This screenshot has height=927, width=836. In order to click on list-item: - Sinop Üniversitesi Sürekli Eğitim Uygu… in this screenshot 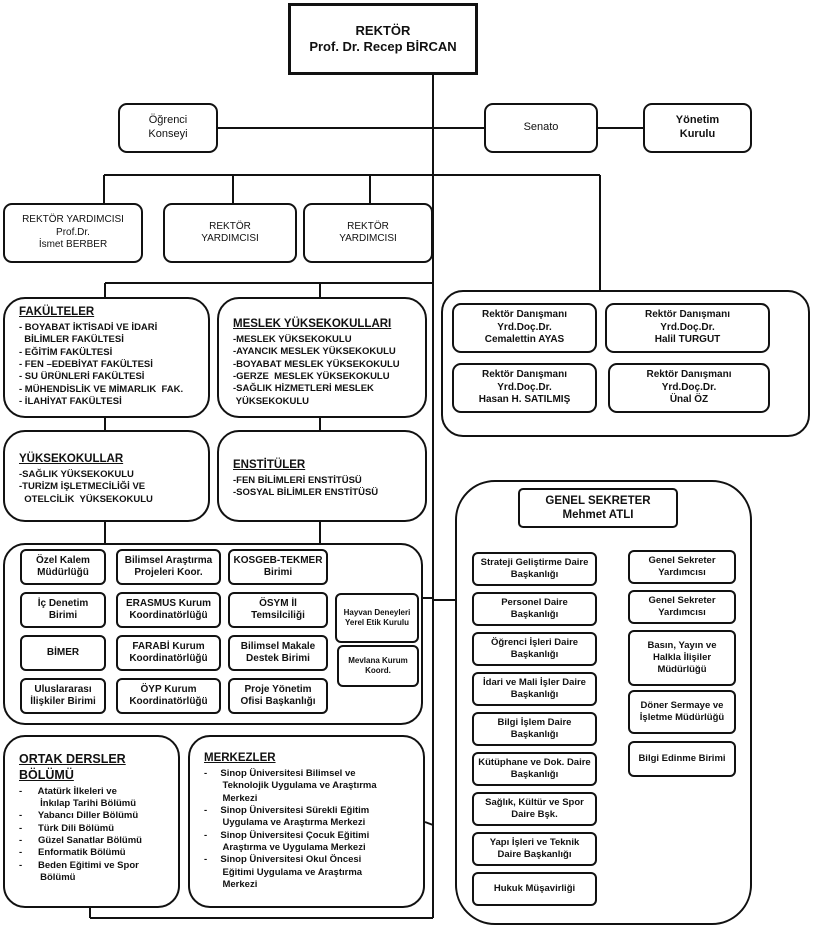, I will do `click(287, 816)`.